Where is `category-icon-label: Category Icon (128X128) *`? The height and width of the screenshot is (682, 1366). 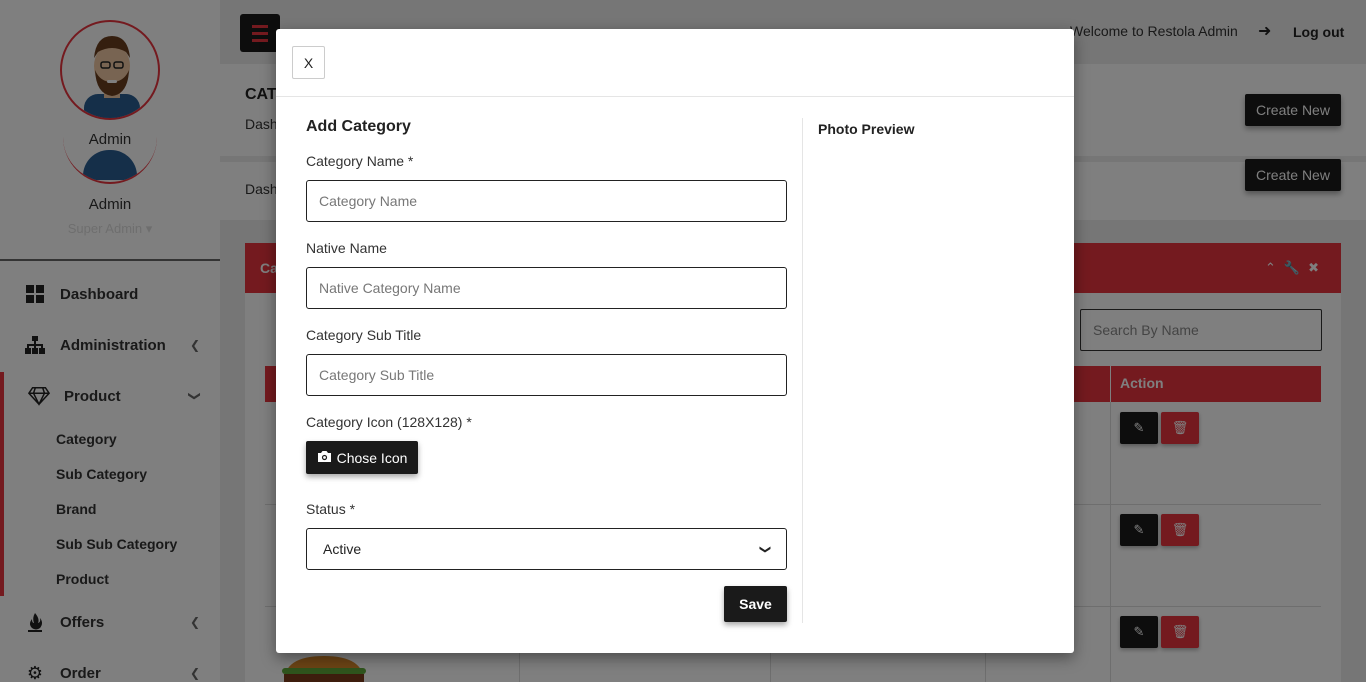 category-icon-label: Category Icon (128X128) * is located at coordinates (389, 422).